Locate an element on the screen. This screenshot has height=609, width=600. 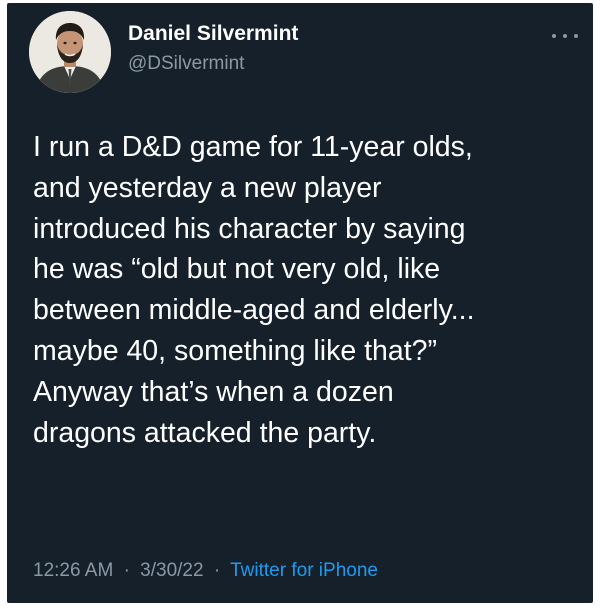
author-handle: @DSilvermint is located at coordinates (186, 64).